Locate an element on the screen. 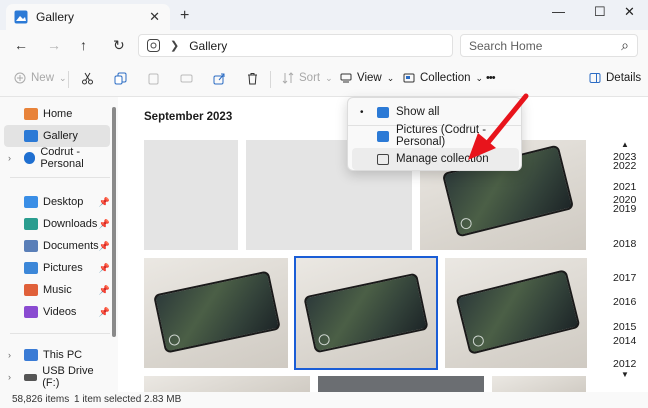  delete-icon is located at coordinates (252, 79).